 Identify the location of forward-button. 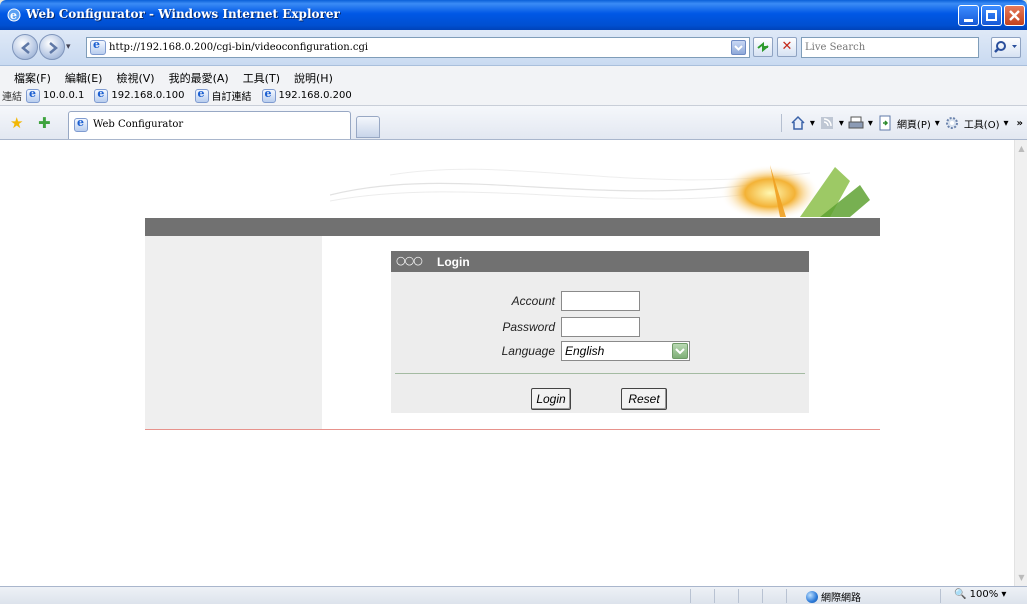
(52, 47).